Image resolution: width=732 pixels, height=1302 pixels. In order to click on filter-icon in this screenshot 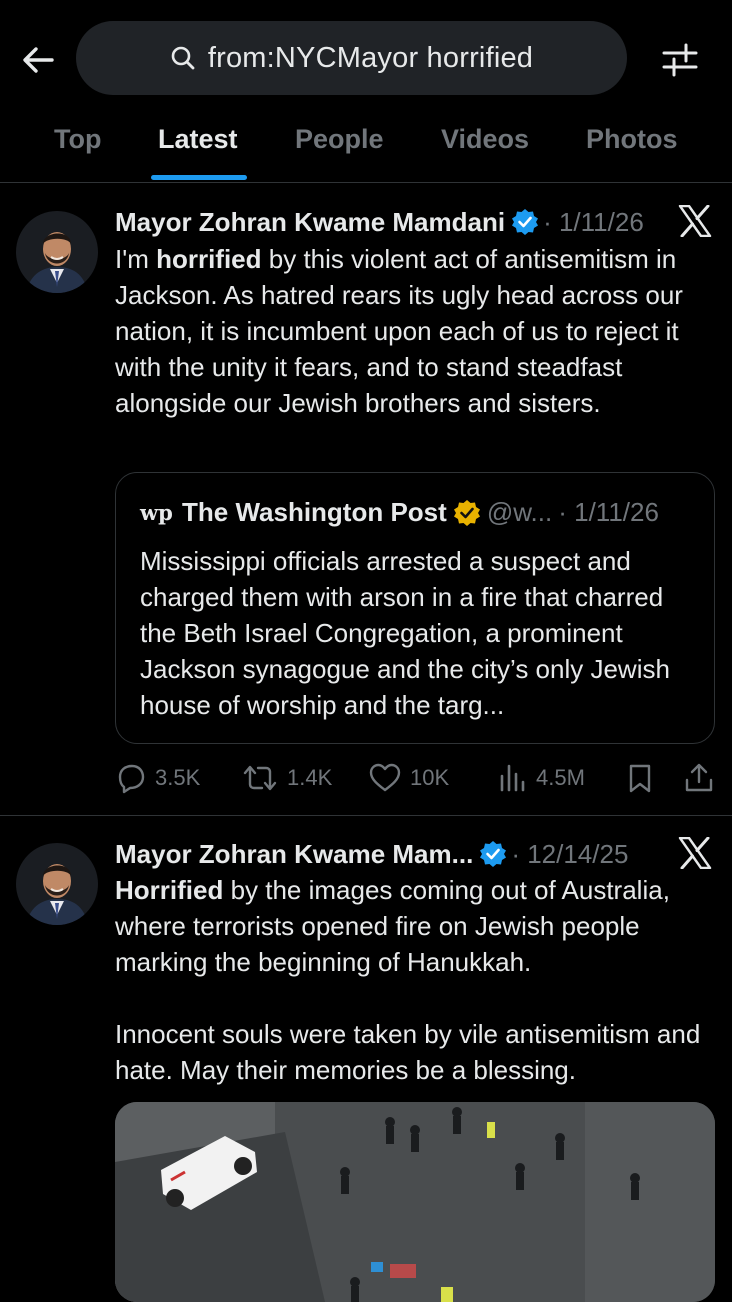, I will do `click(680, 60)`.